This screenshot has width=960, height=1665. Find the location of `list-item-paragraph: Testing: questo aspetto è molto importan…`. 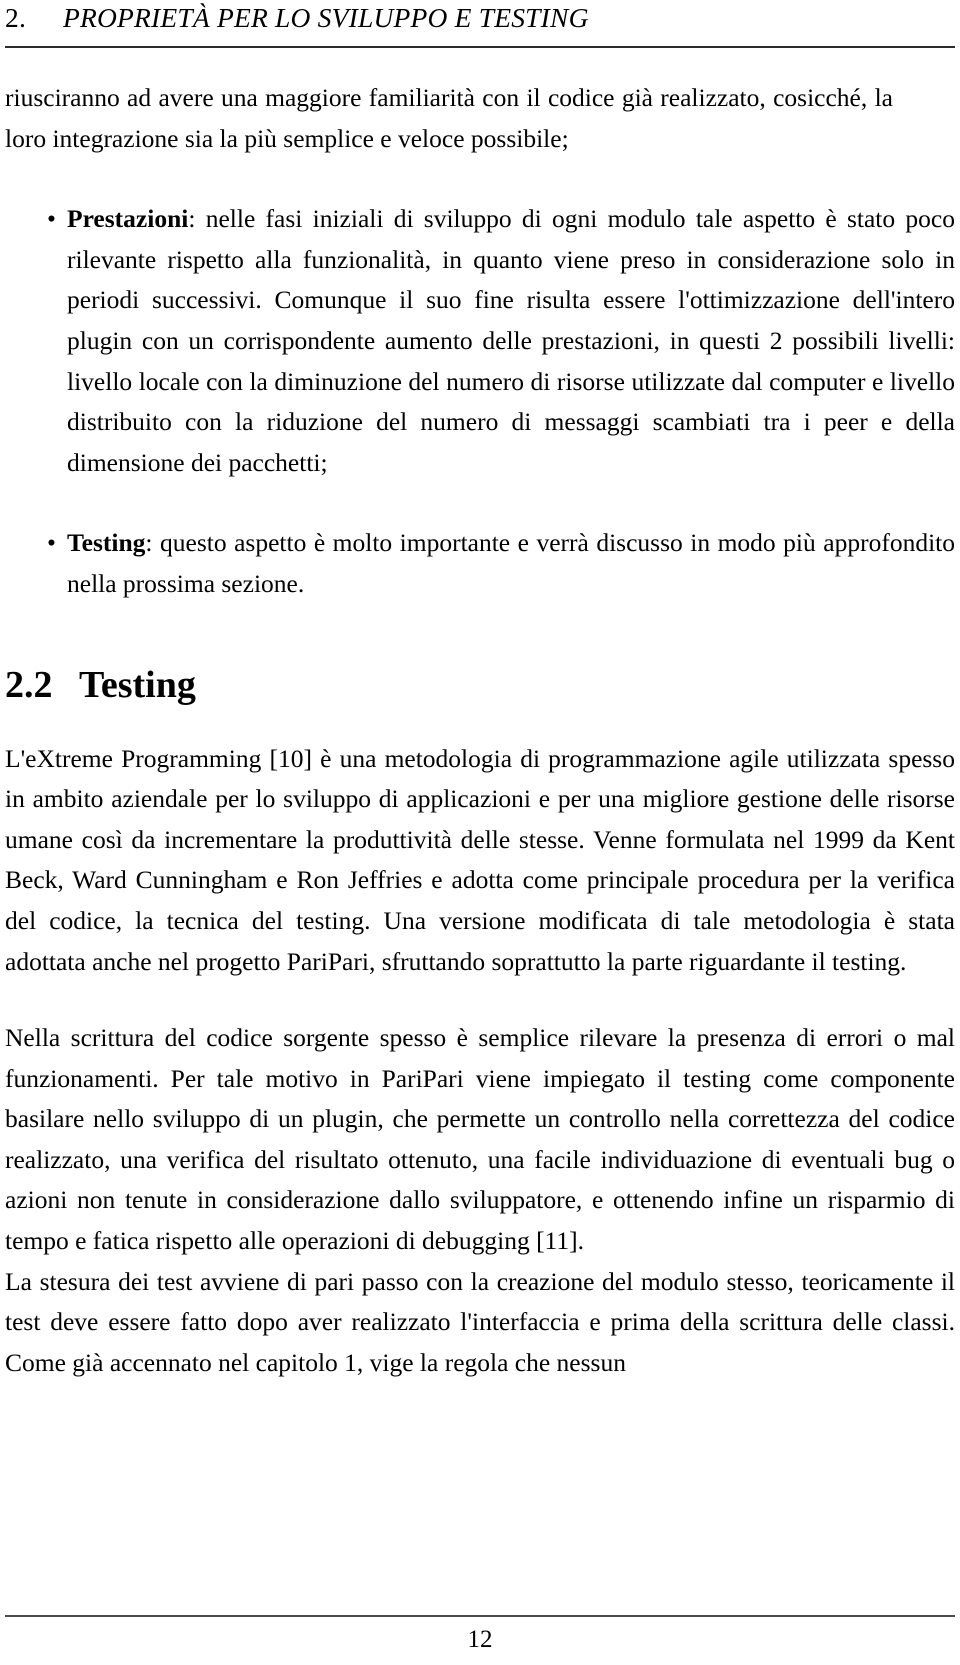

list-item-paragraph: Testing: questo aspetto è molto importan… is located at coordinates (511, 563).